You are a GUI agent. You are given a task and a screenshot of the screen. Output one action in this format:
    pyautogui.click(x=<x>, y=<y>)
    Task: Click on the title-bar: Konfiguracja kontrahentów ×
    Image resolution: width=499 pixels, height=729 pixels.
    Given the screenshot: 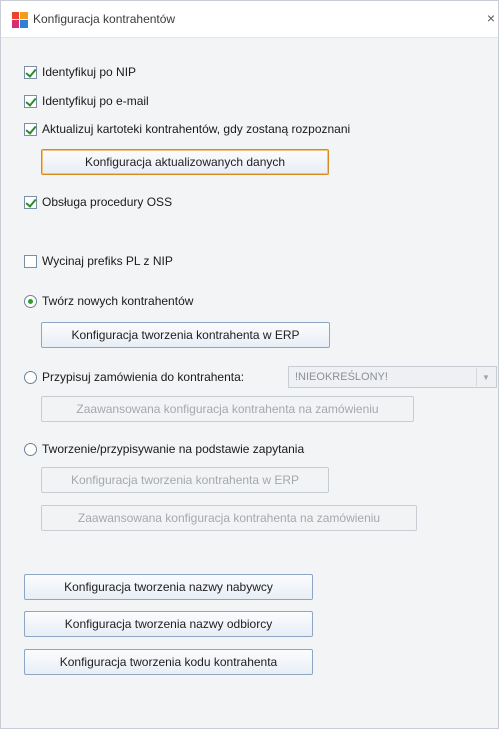 What is the action you would take?
    pyautogui.click(x=249, y=19)
    